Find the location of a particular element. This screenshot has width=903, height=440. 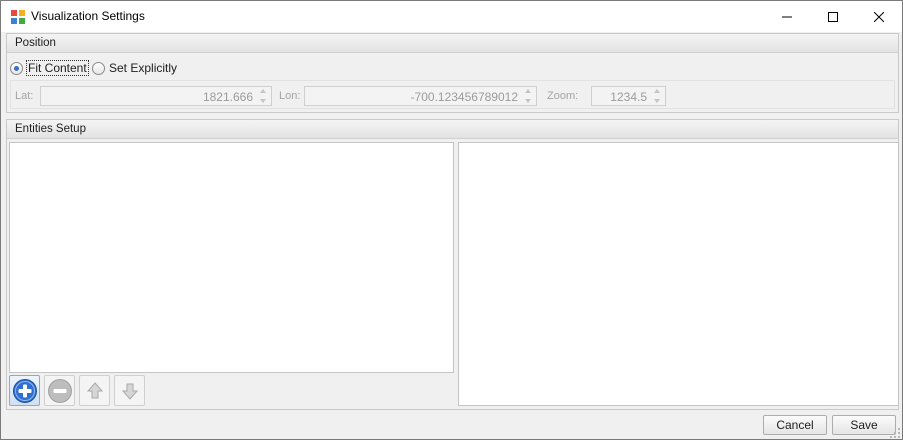

position-header: Position is located at coordinates (452, 43).